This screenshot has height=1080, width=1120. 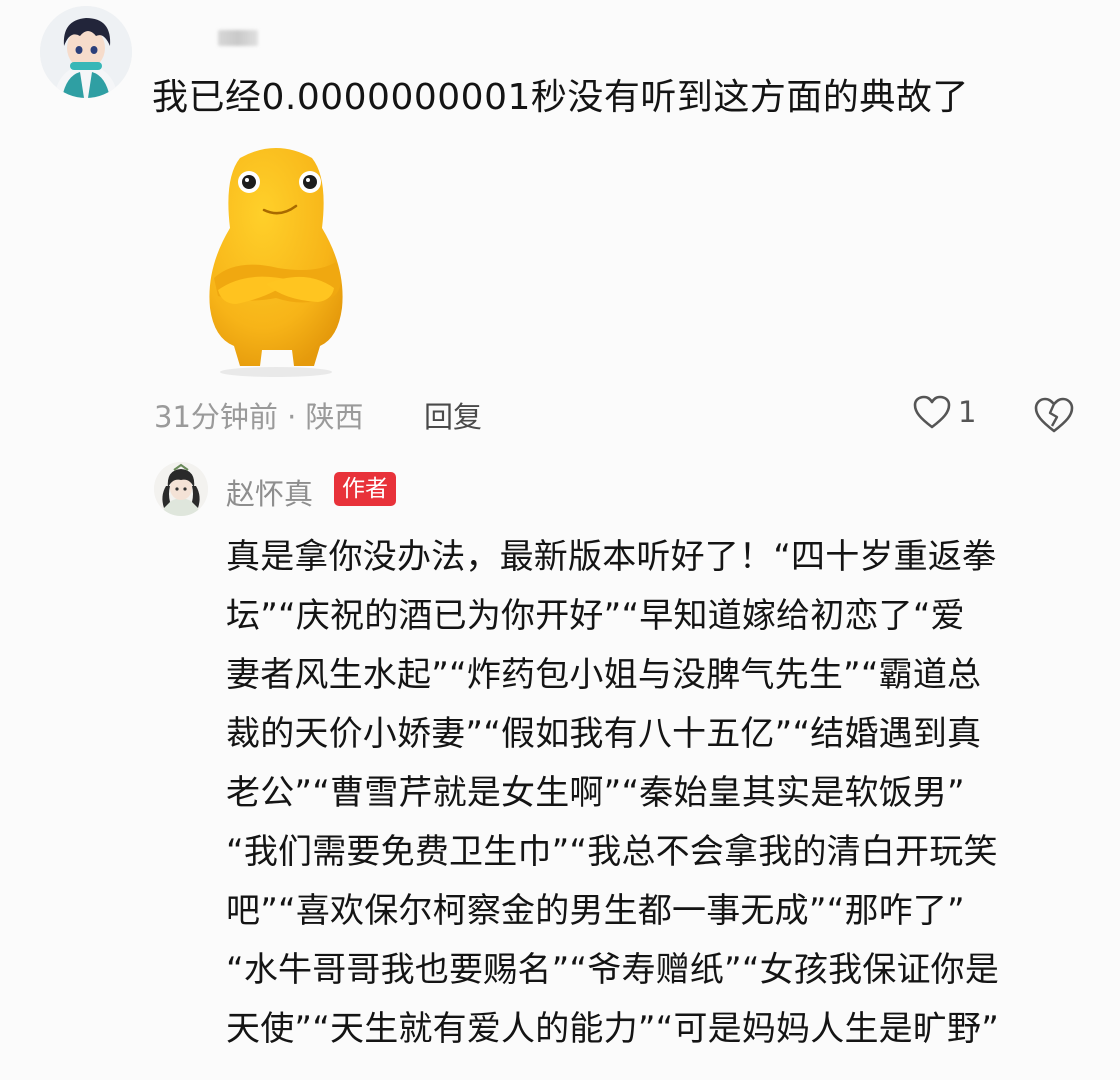 I want to click on reply-line: 妻者风生水起”“炸药包小姐与没脾气先生”“霸道总, so click(x=604, y=675).